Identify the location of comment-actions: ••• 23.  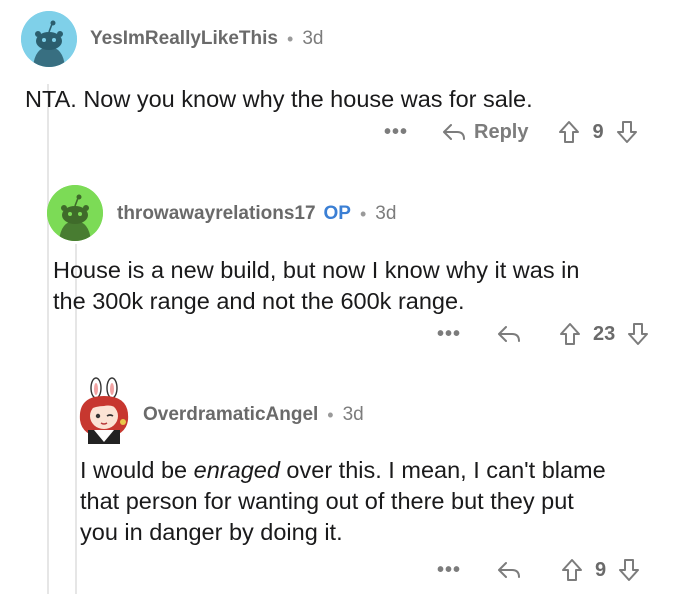
(543, 334).